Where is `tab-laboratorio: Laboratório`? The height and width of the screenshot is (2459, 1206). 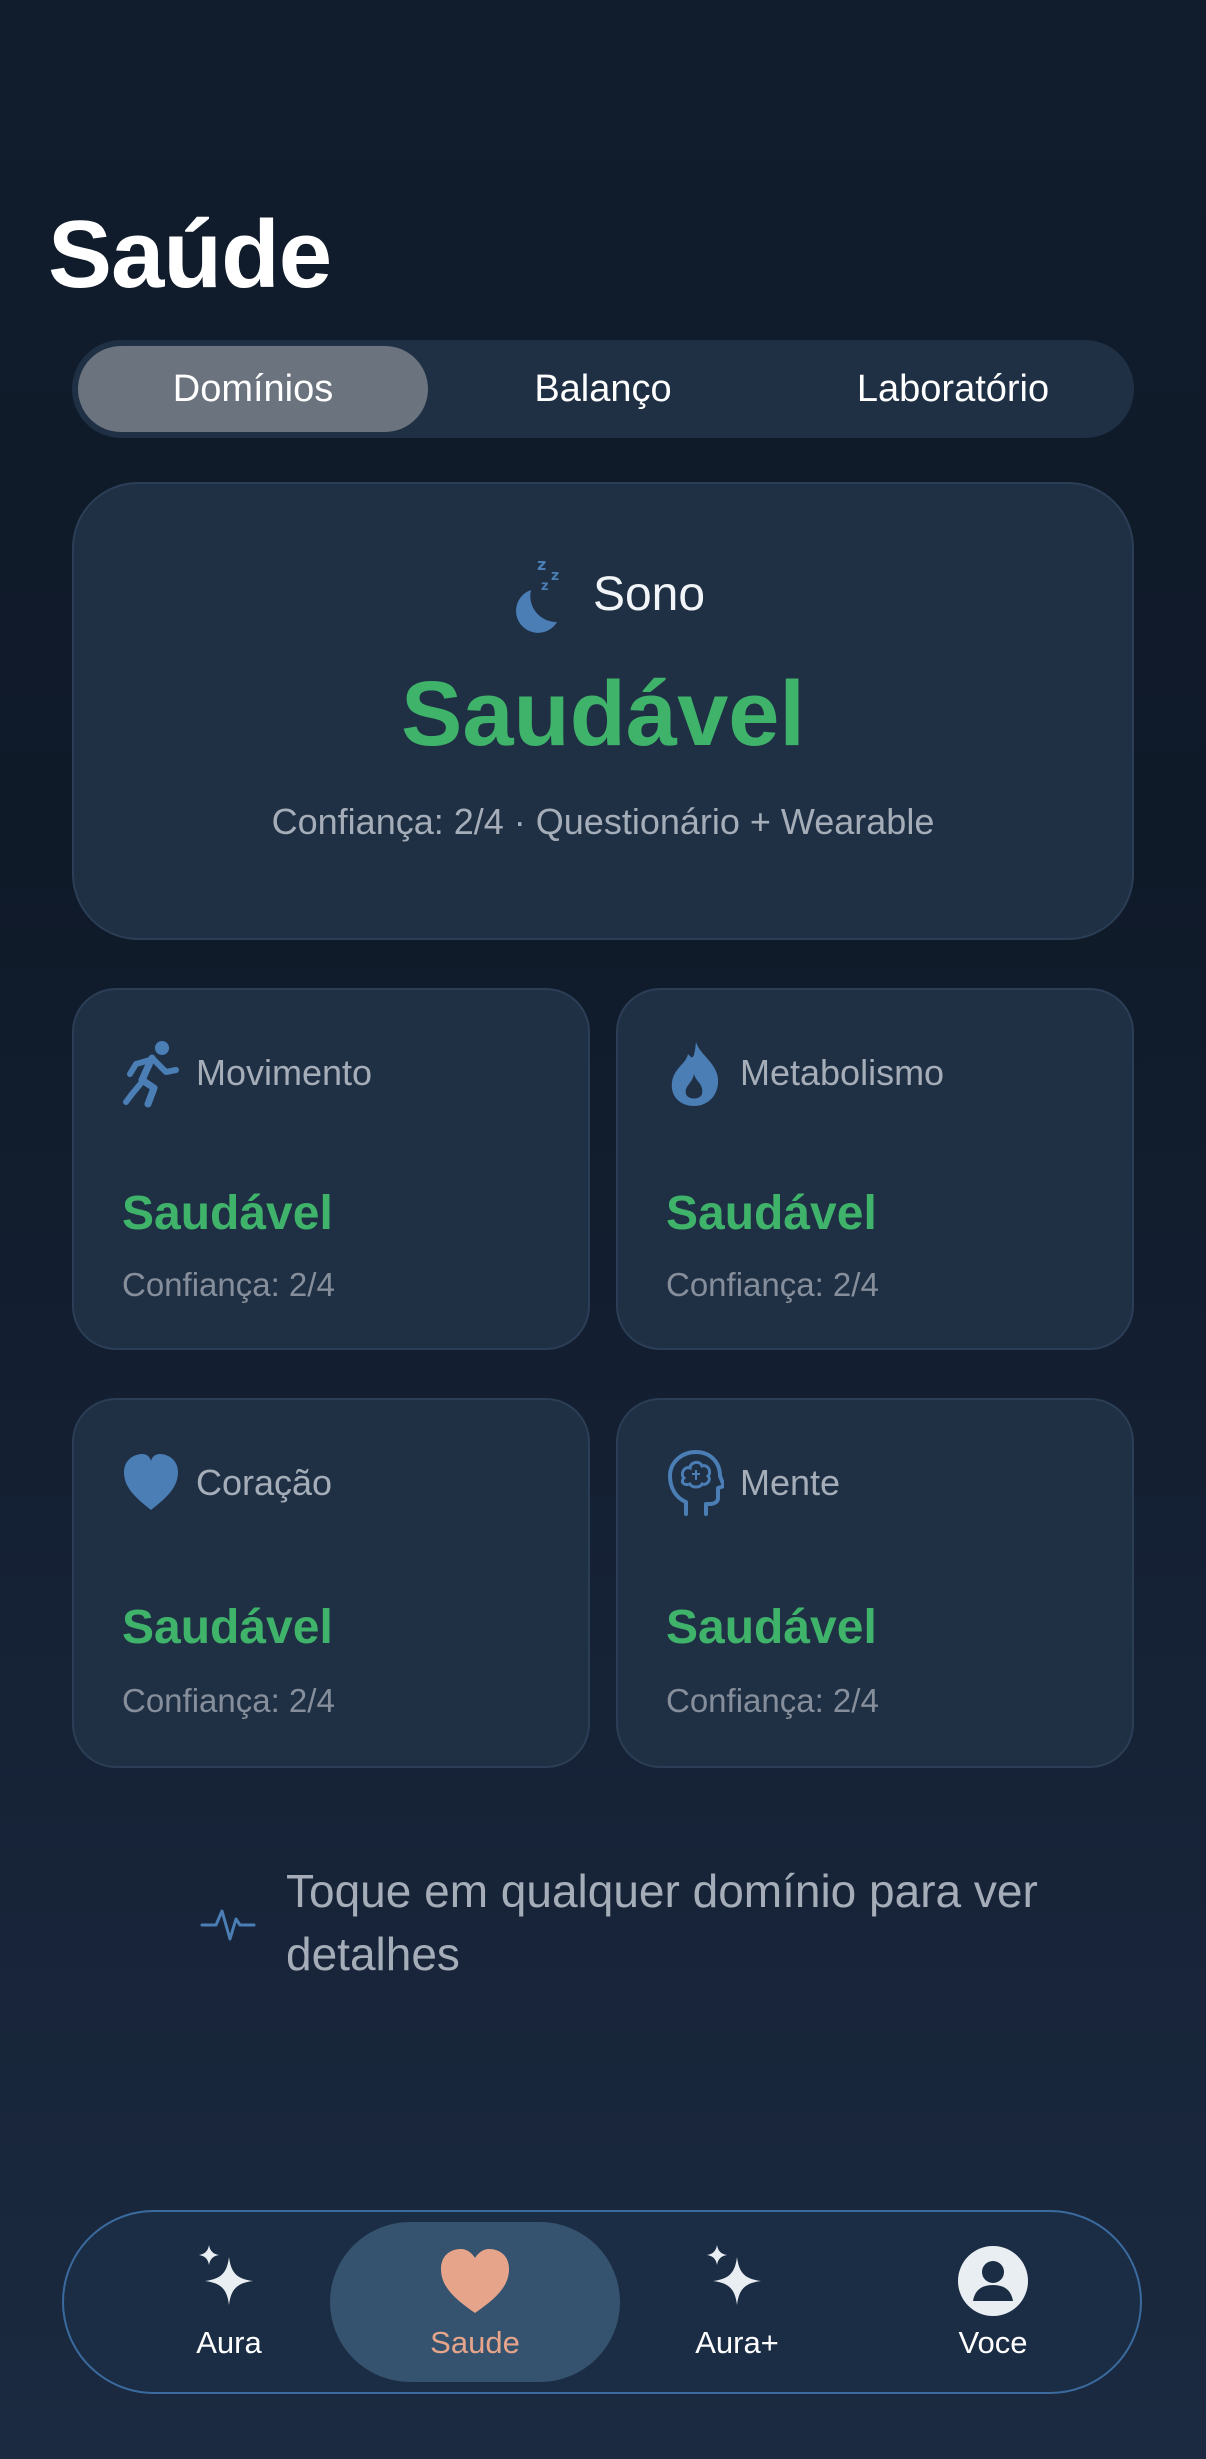
tab-laboratorio: Laboratório is located at coordinates (953, 389).